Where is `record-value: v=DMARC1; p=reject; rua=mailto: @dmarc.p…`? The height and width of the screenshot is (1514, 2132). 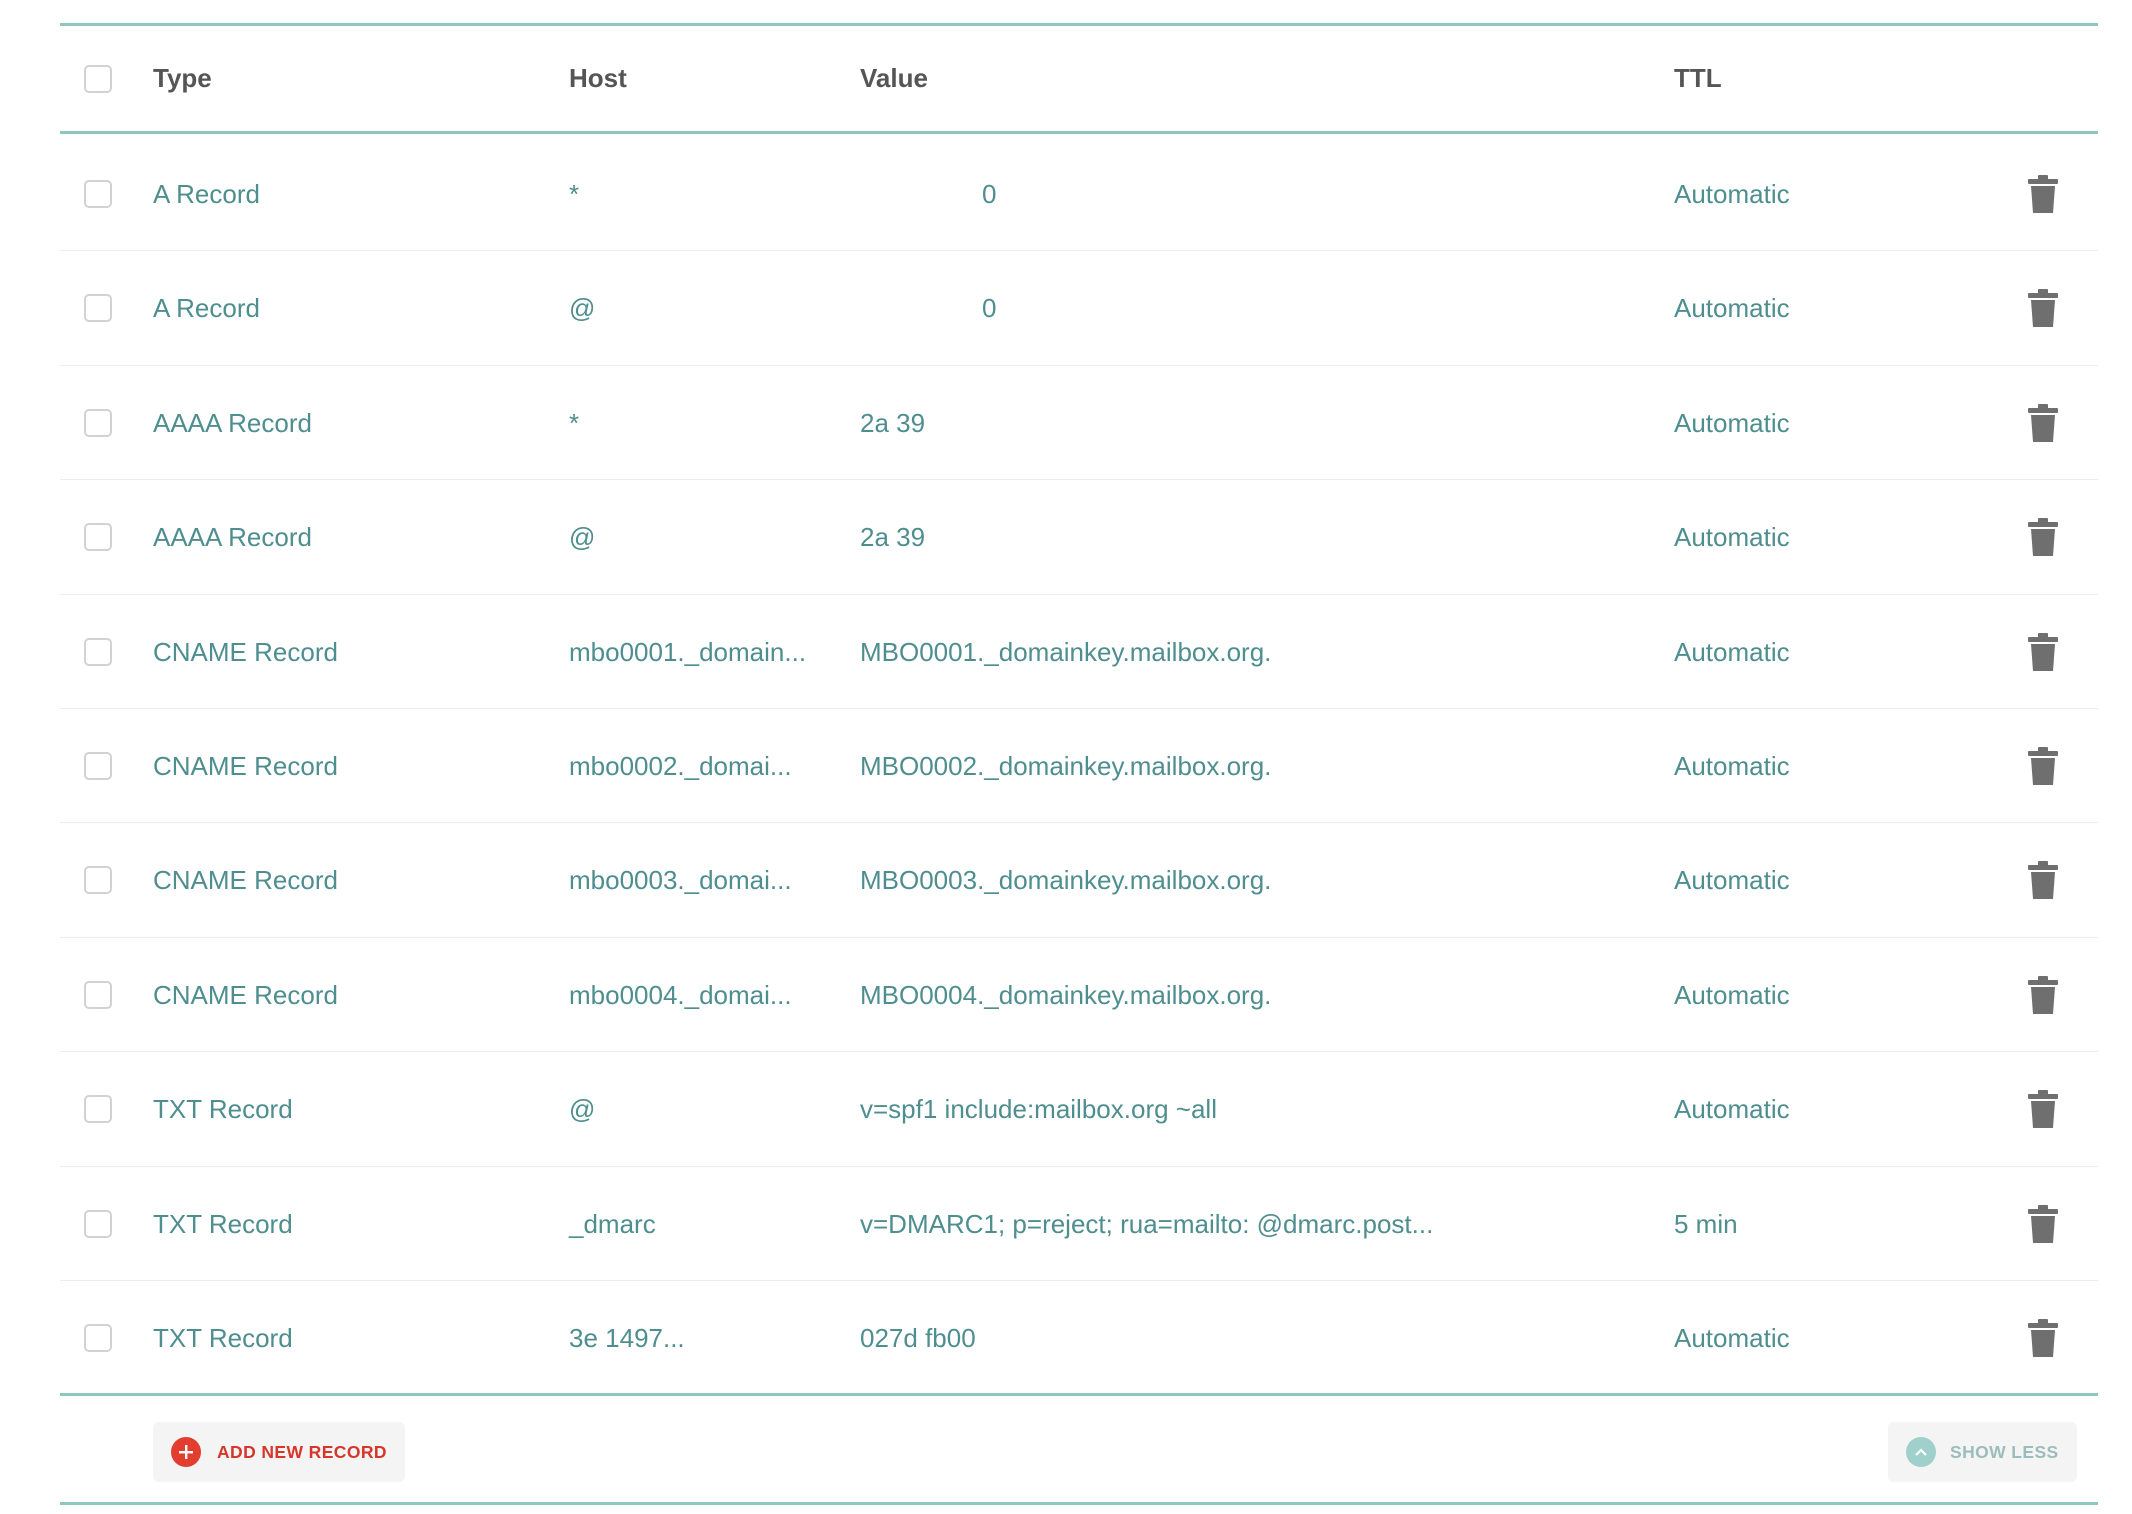
record-value: v=DMARC1; p=reject; rua=mailto: @dmarc.p… is located at coordinates (1147, 1223).